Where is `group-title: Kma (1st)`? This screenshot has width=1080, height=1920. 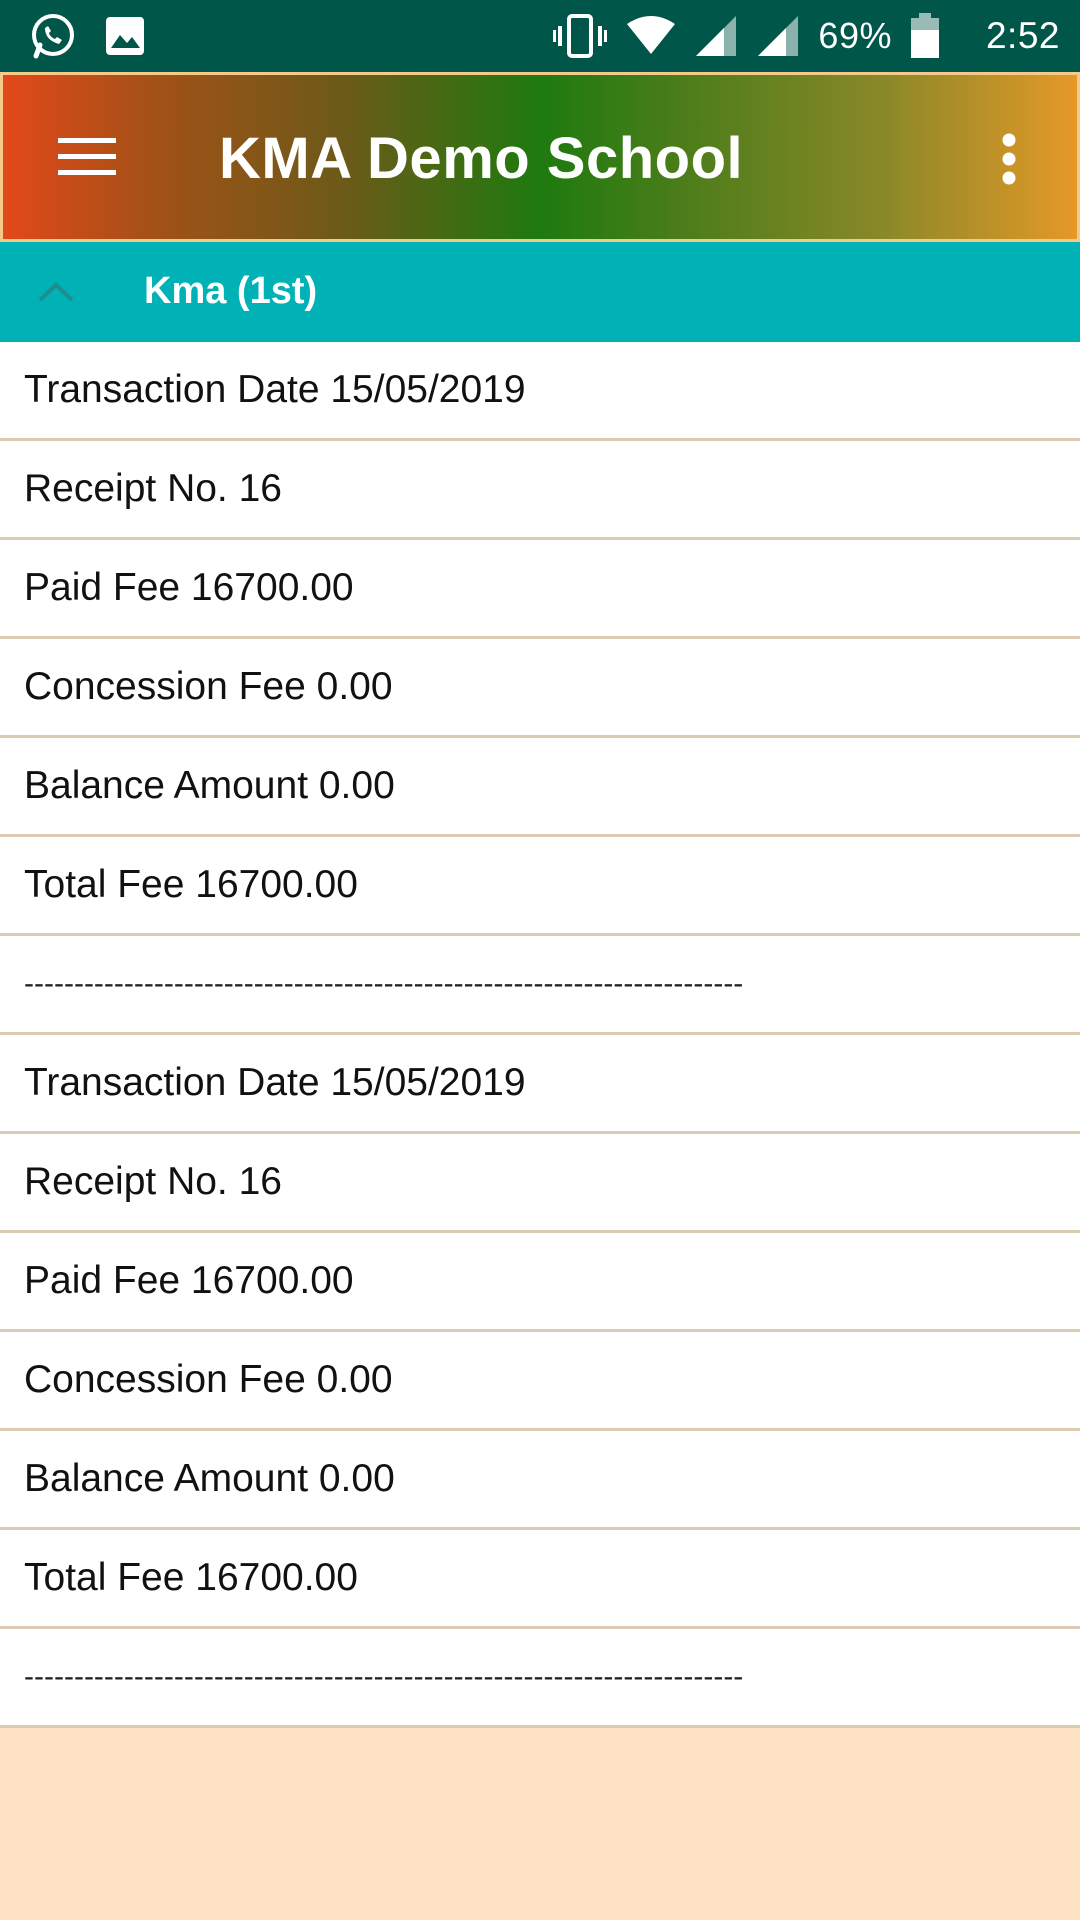 group-title: Kma (1st) is located at coordinates (231, 291).